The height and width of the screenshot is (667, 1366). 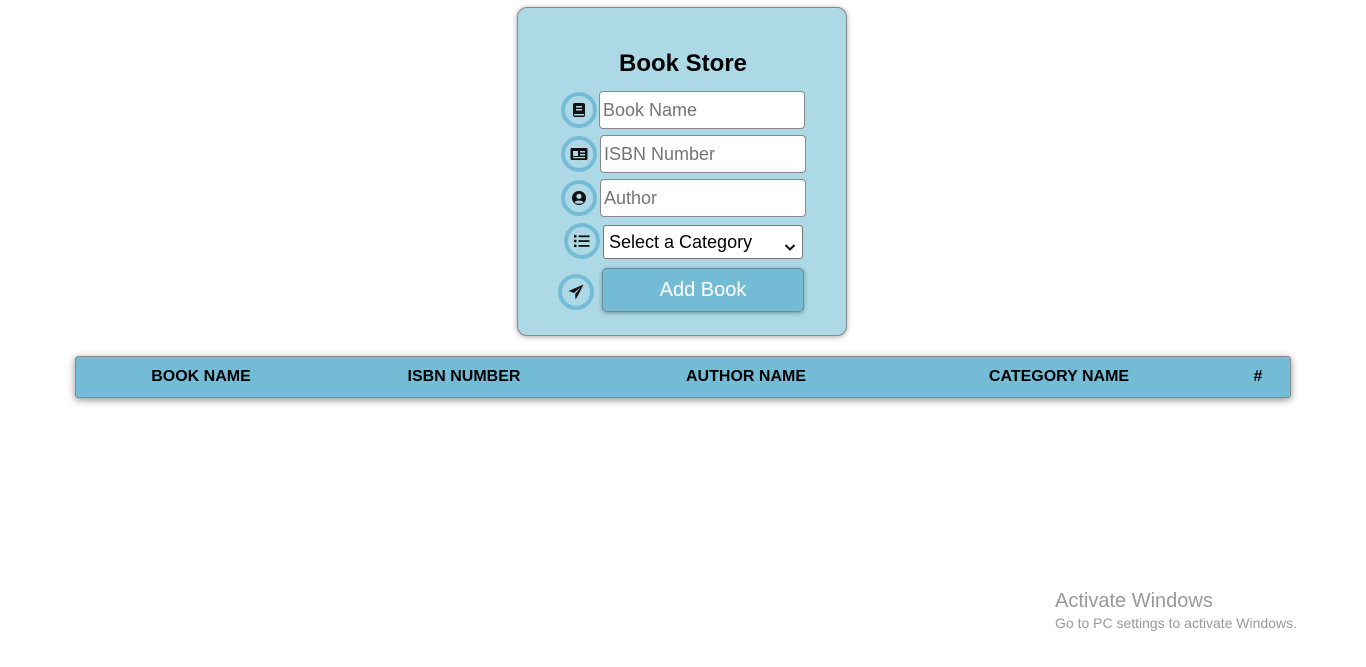 What do you see at coordinates (703, 154) in the screenshot?
I see `isbn-input` at bounding box center [703, 154].